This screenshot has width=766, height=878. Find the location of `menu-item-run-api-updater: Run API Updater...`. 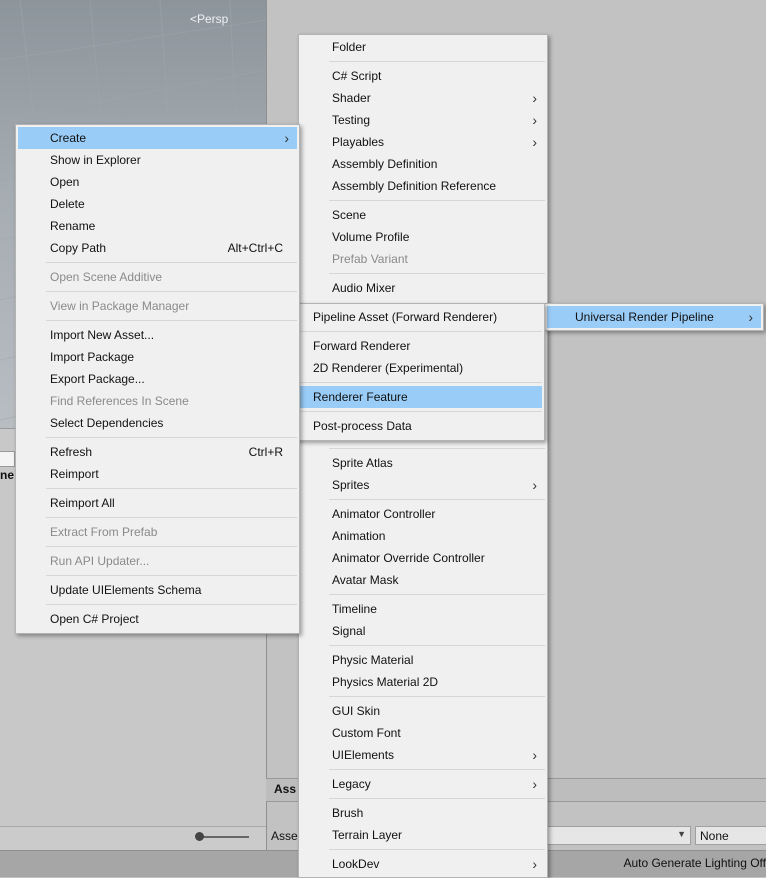

menu-item-run-api-updater: Run API Updater... is located at coordinates (100, 561).